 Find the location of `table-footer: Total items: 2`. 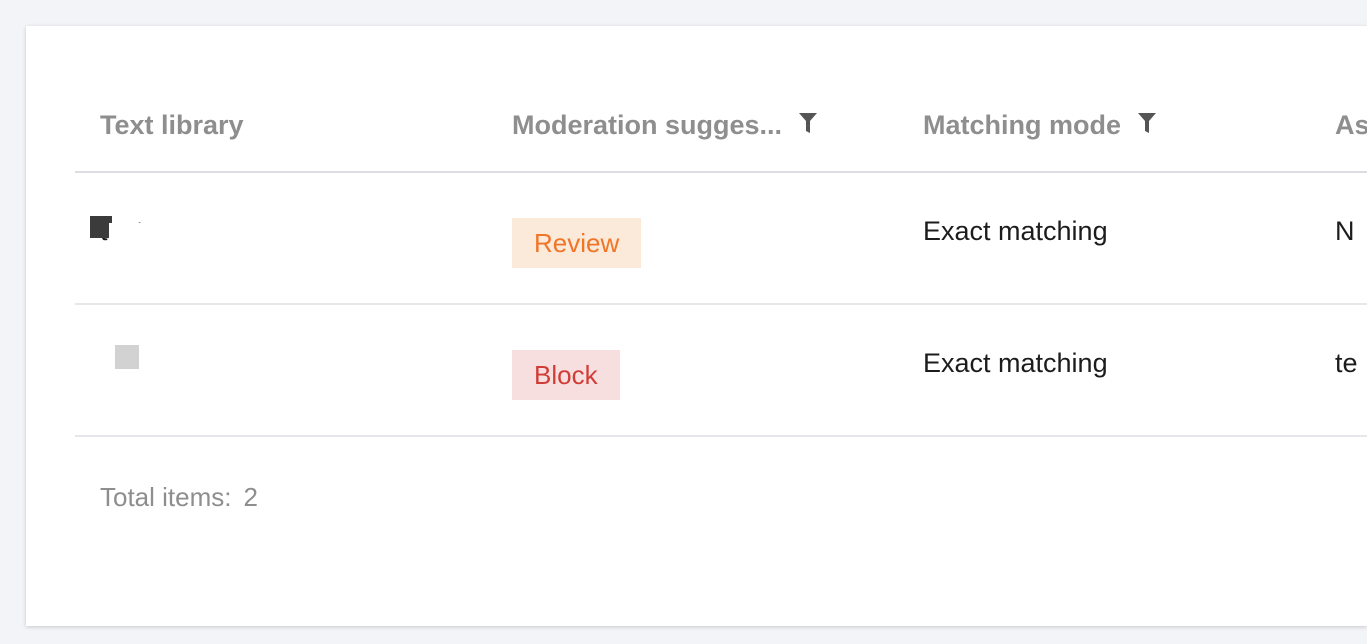

table-footer: Total items: 2 is located at coordinates (179, 497).